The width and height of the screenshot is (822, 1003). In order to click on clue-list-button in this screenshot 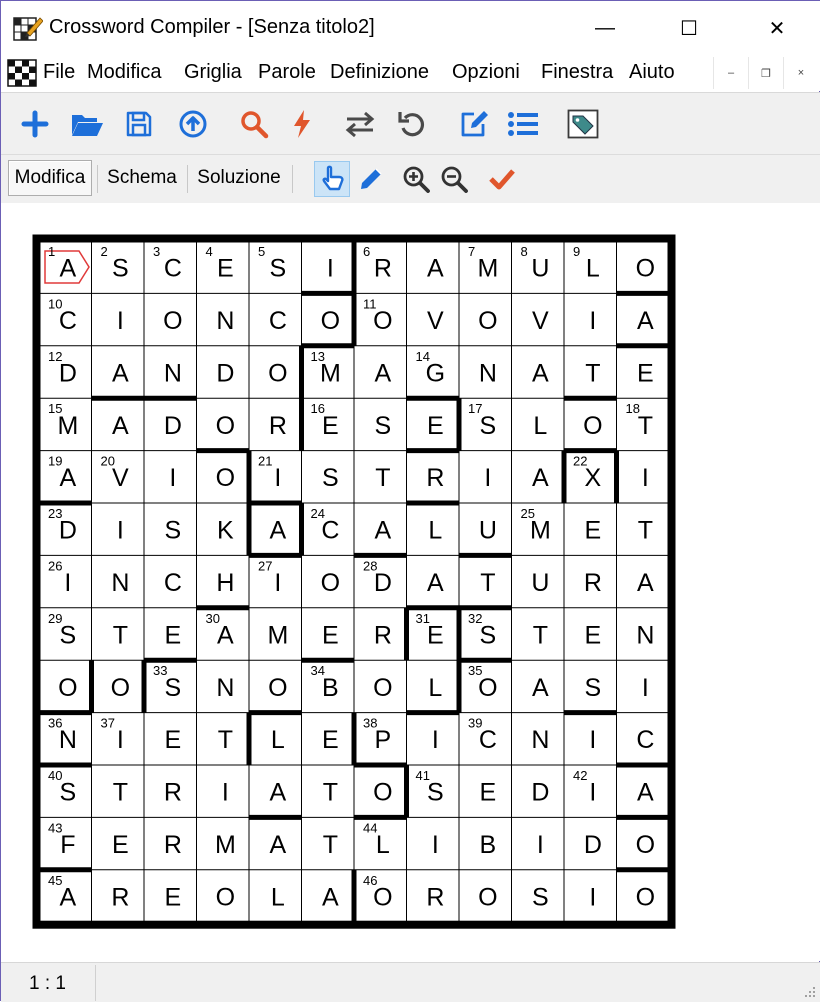, I will do `click(523, 124)`.